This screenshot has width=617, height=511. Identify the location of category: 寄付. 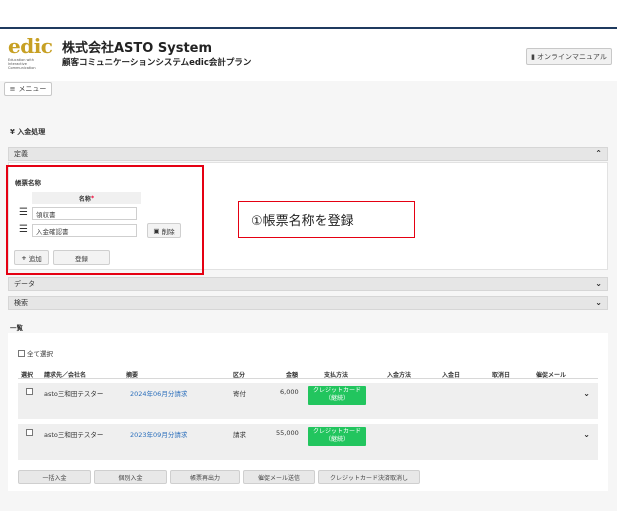
(239, 394).